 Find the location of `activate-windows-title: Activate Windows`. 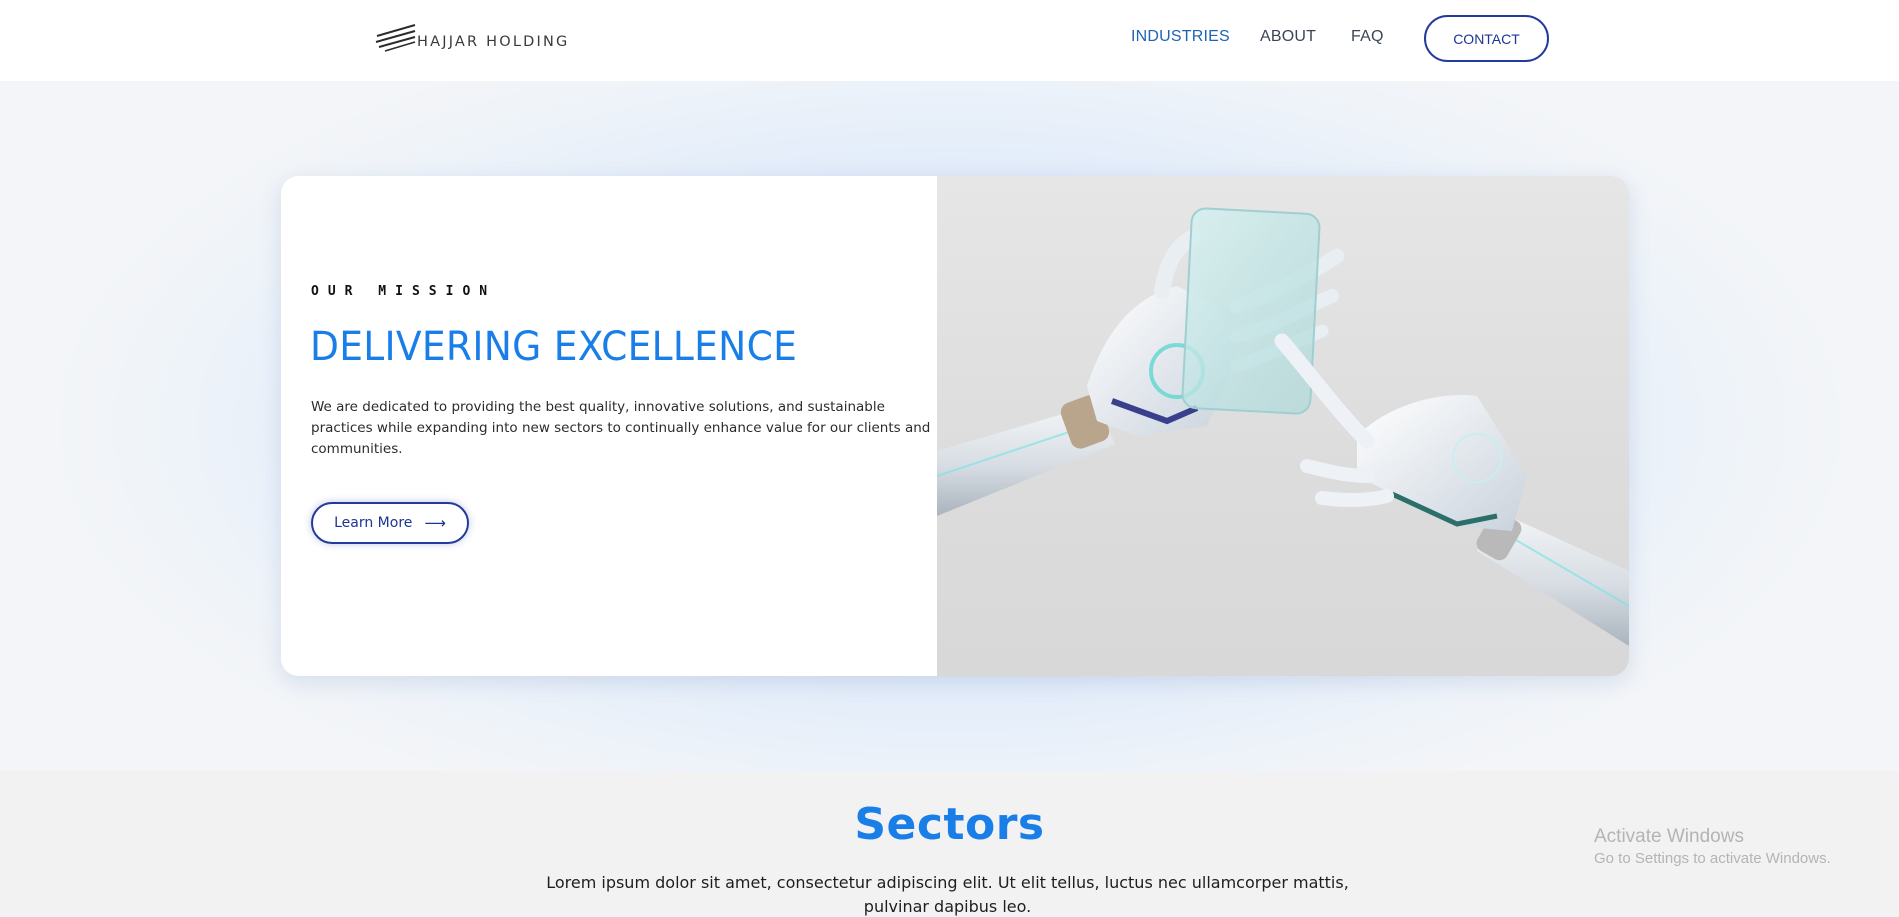

activate-windows-title: Activate Windows is located at coordinates (1669, 836).